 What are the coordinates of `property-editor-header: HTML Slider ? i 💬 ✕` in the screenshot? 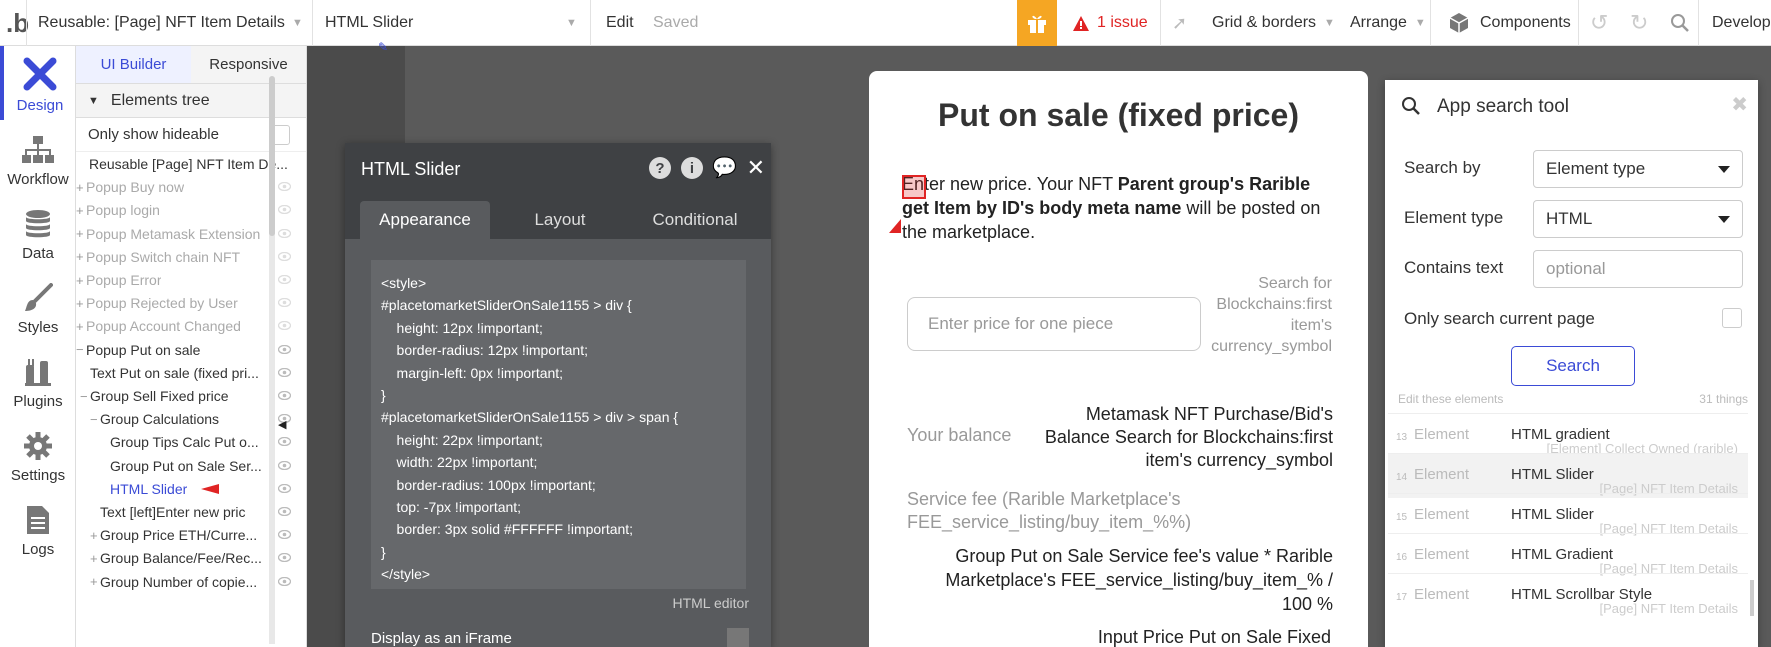 It's located at (558, 169).